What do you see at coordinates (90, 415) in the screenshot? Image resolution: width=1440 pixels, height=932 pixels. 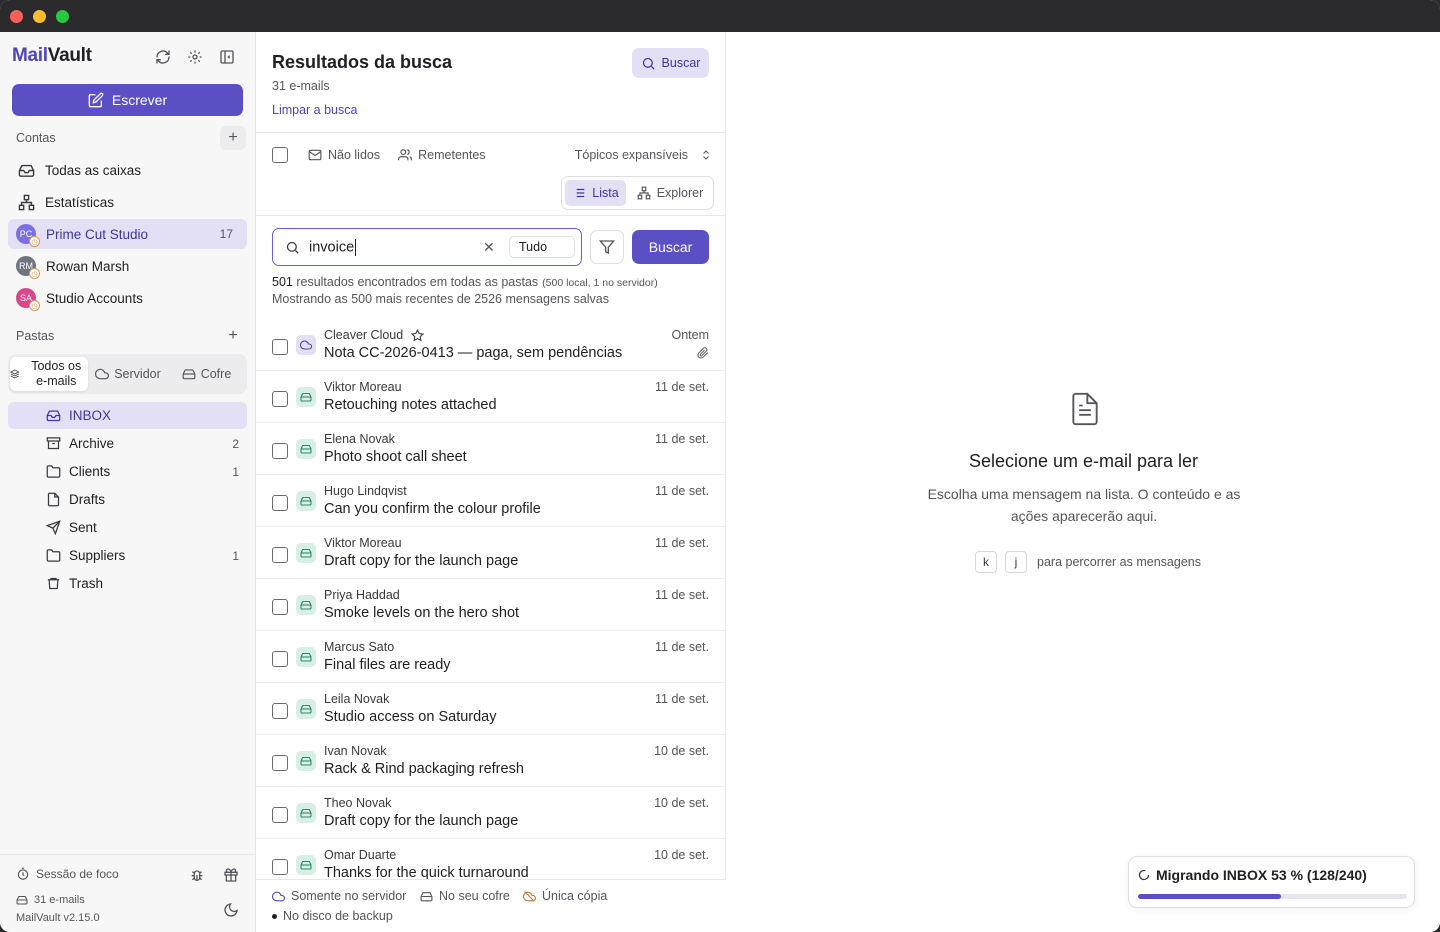 I see `folder-label: INBOX` at bounding box center [90, 415].